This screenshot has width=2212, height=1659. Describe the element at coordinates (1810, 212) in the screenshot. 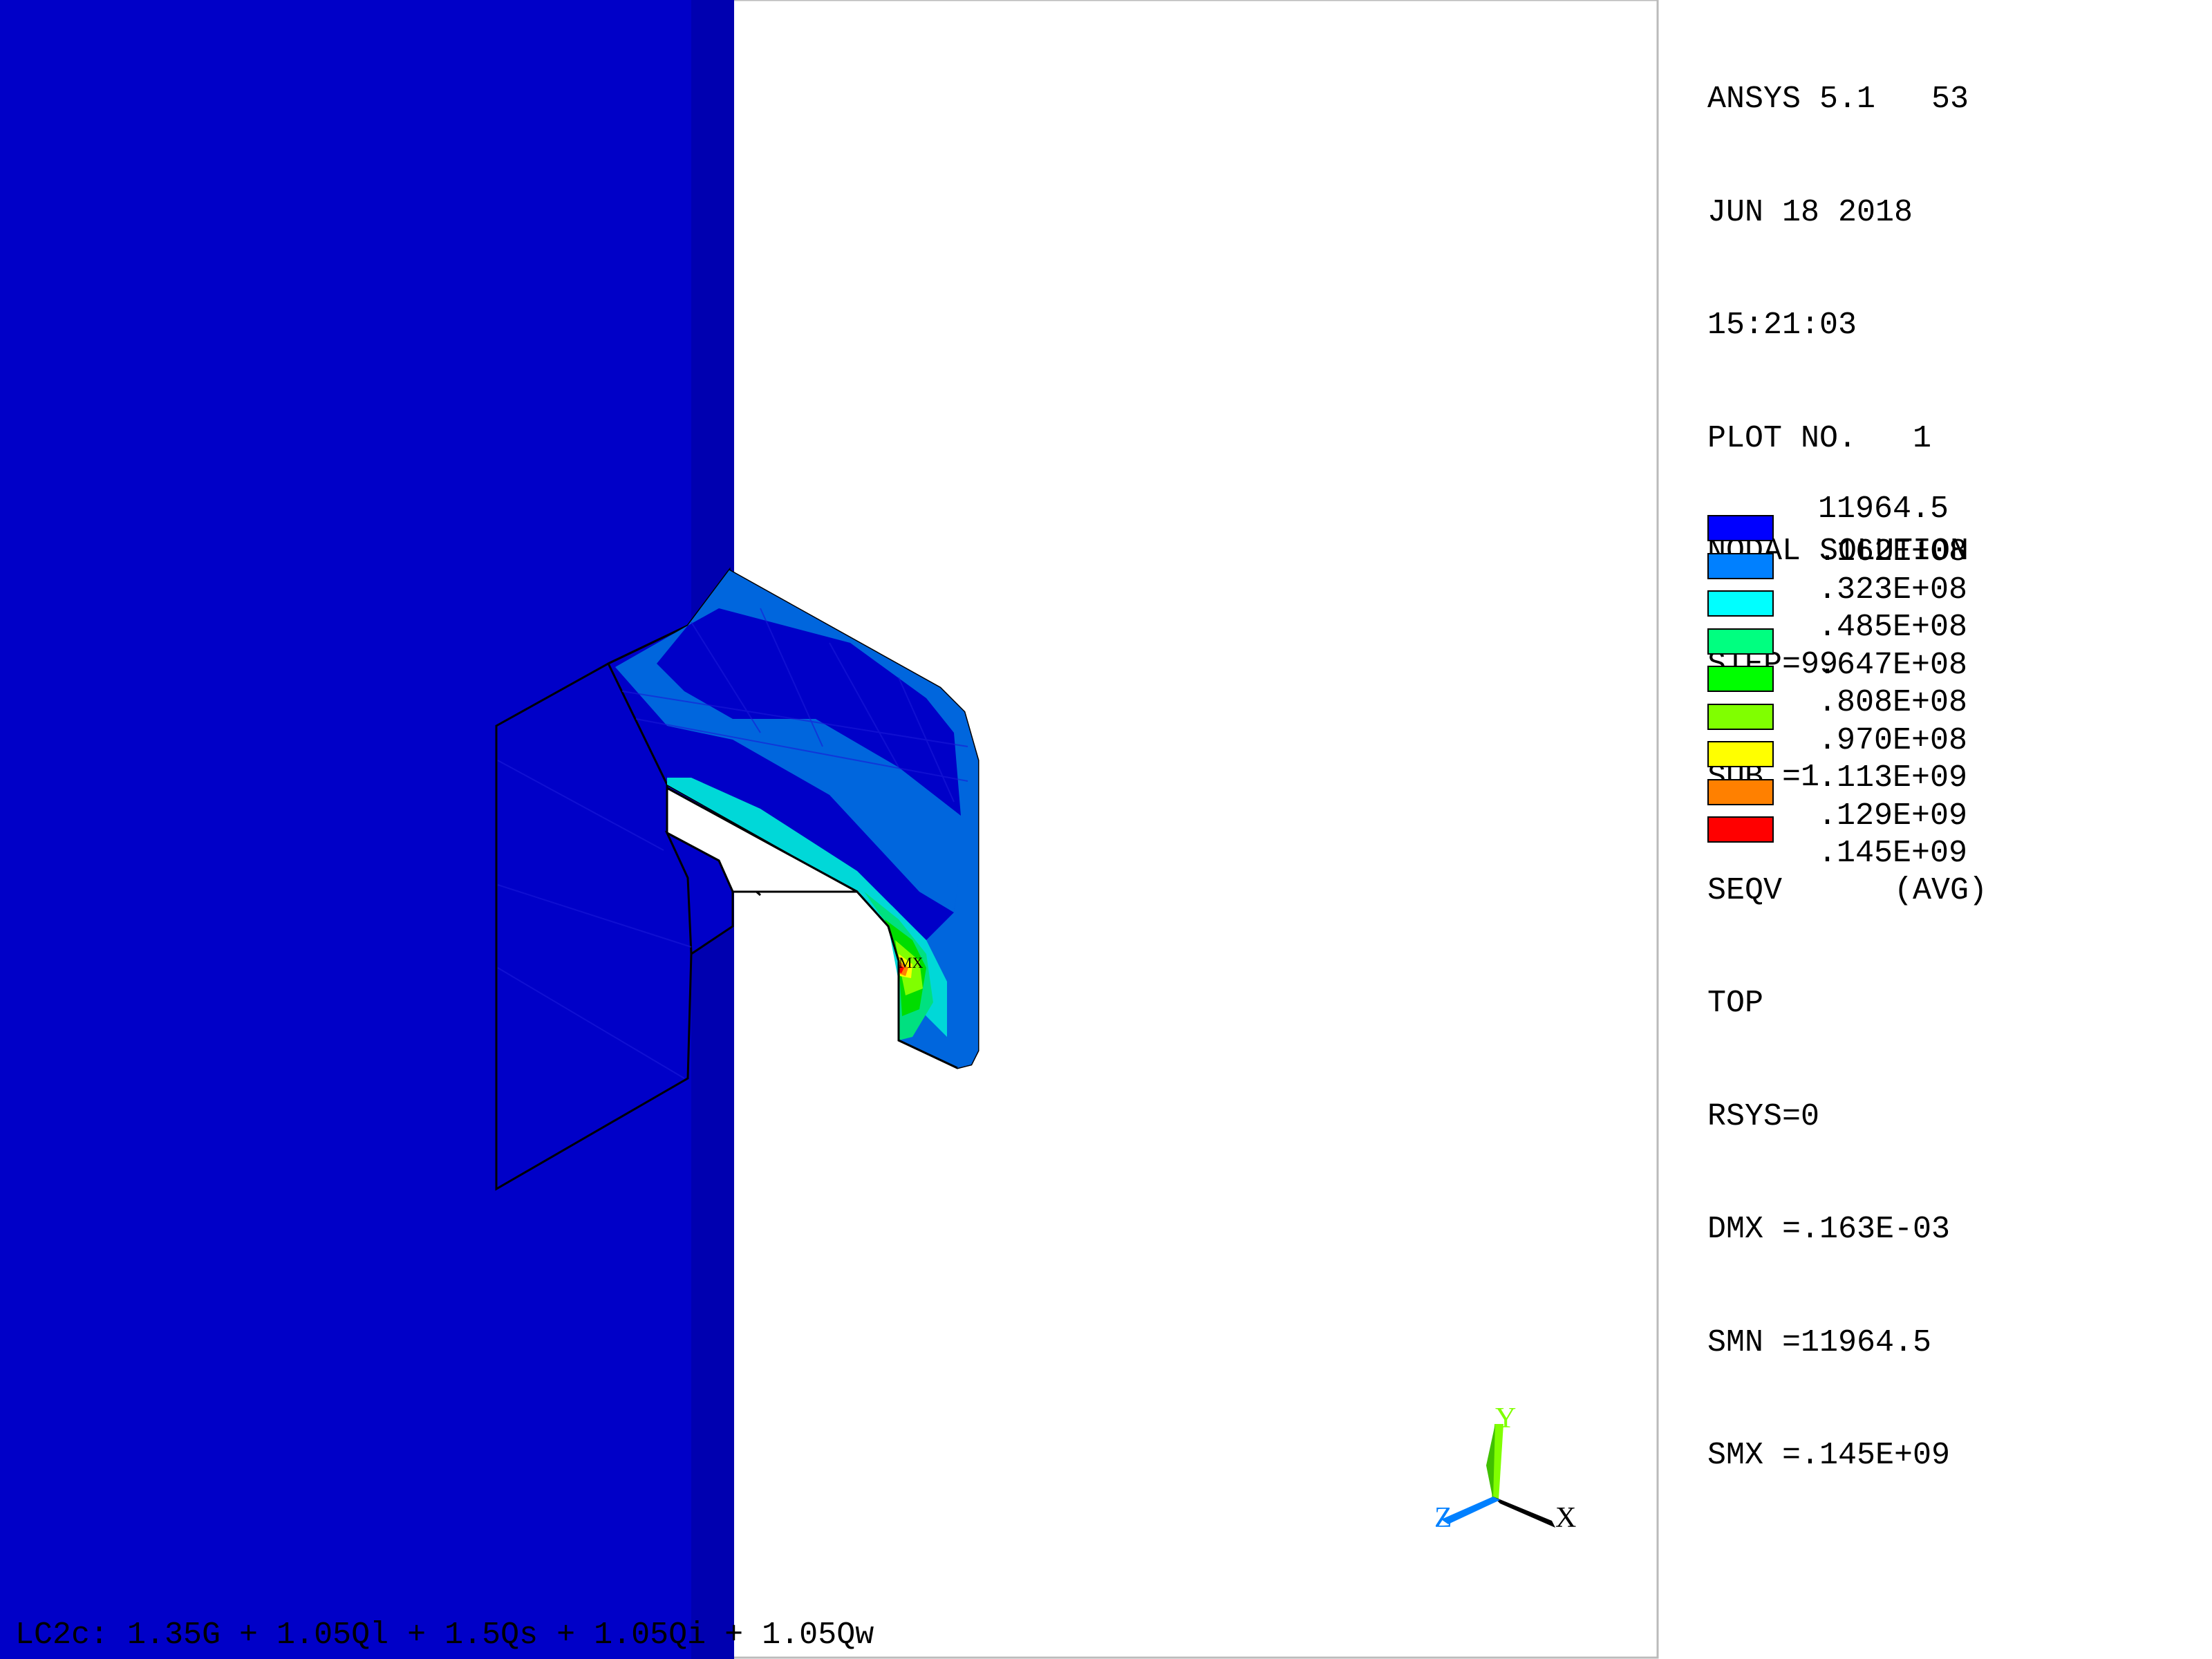

I see `info-date: JUN 18 2018` at that location.